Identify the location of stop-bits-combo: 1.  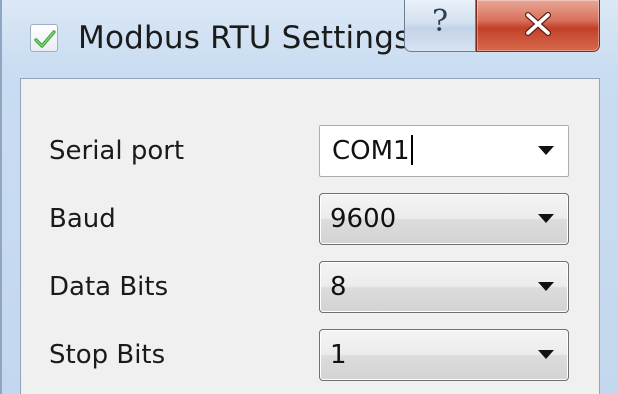
(444, 355).